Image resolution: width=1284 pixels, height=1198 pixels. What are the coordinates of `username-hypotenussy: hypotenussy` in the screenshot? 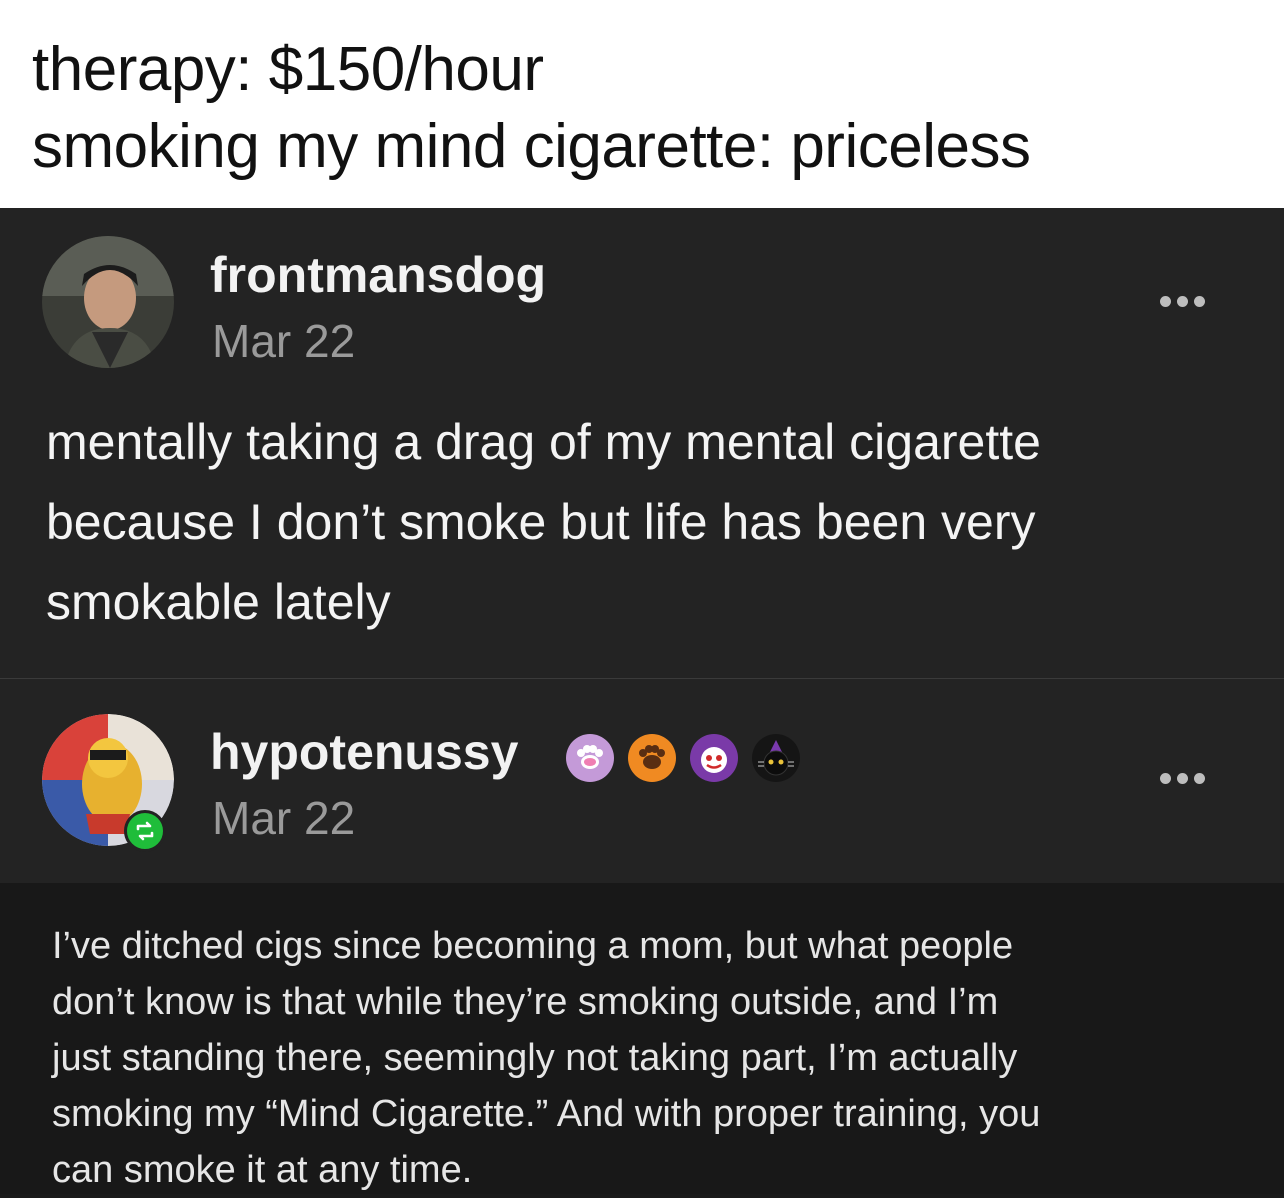 It's located at (364, 752).